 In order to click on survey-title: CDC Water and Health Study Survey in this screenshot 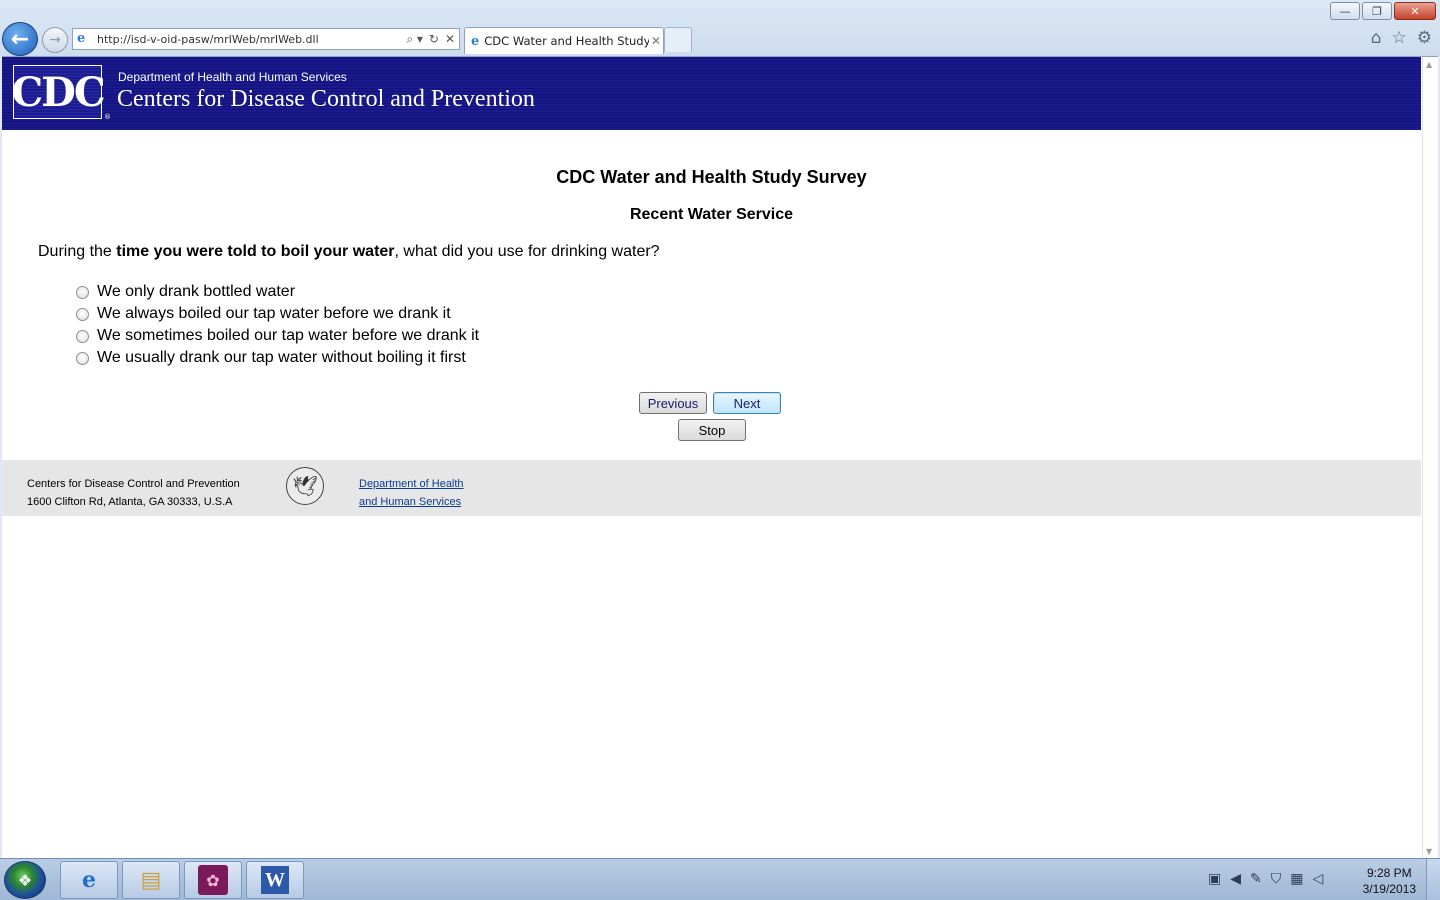, I will do `click(711, 177)`.